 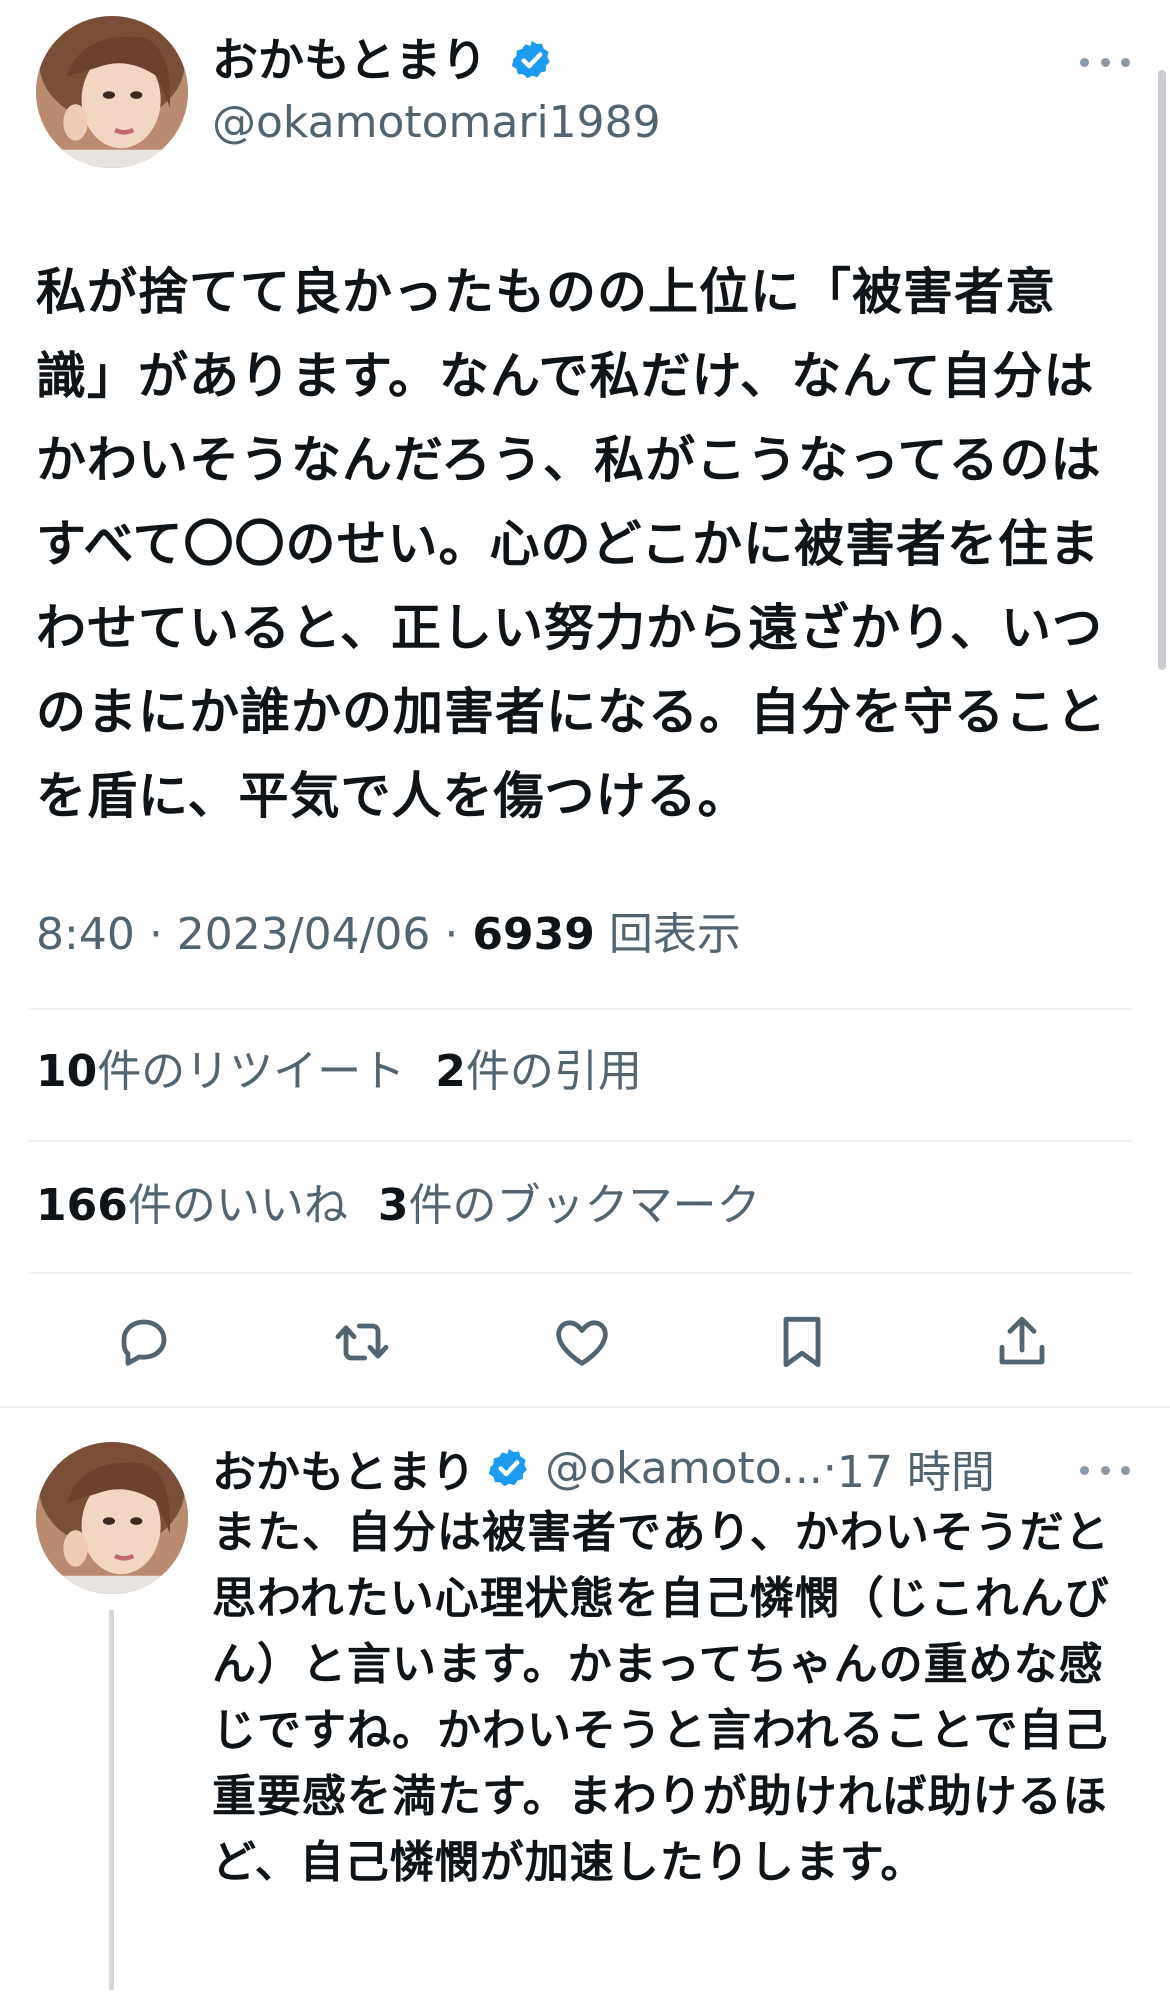 I want to click on retweet-quote-stats: 10件のリツイート 2件の引用, so click(x=339, y=1072).